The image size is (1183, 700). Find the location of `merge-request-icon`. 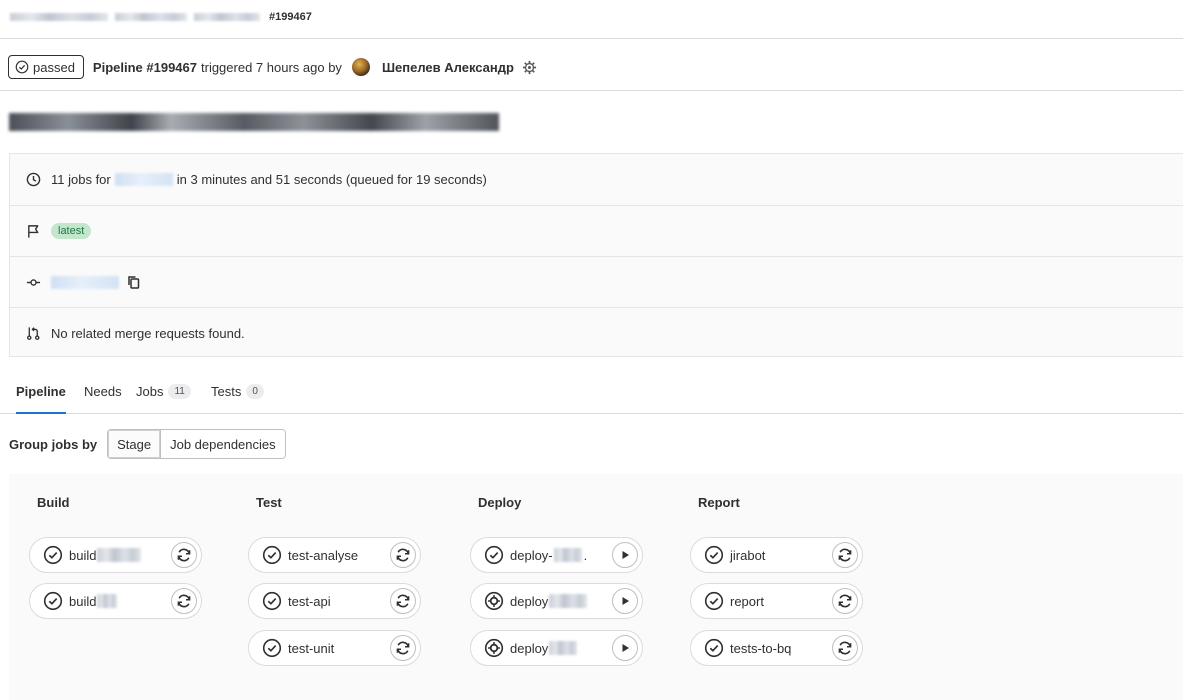

merge-request-icon is located at coordinates (33, 333).